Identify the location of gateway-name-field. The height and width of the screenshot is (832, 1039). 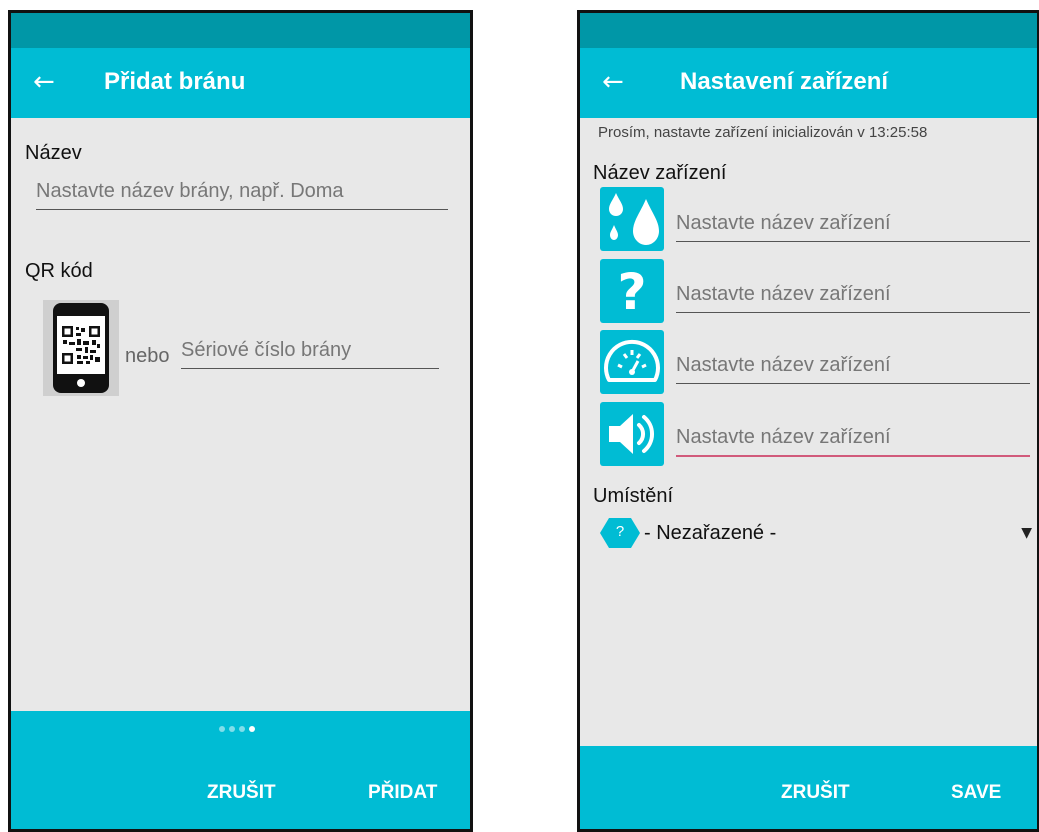
(242, 191).